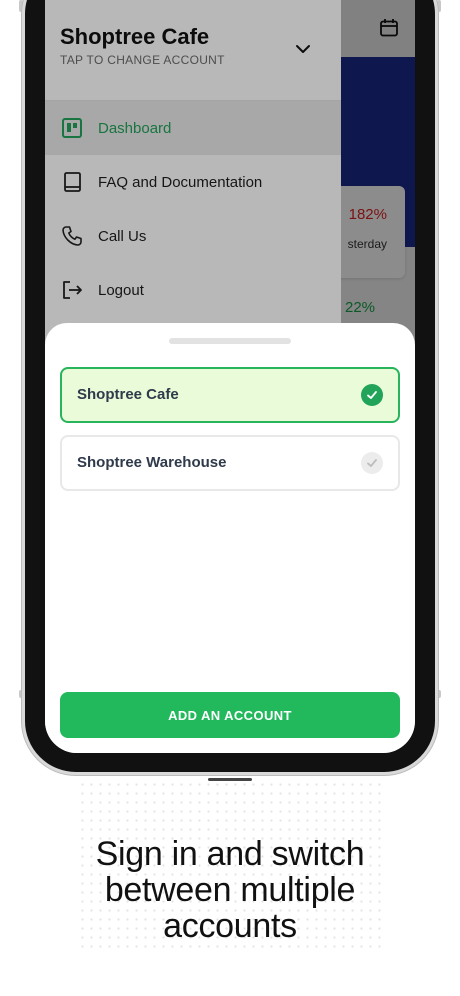 Image resolution: width=460 pixels, height=996 pixels. What do you see at coordinates (72, 128) in the screenshot?
I see `dashboard-icon` at bounding box center [72, 128].